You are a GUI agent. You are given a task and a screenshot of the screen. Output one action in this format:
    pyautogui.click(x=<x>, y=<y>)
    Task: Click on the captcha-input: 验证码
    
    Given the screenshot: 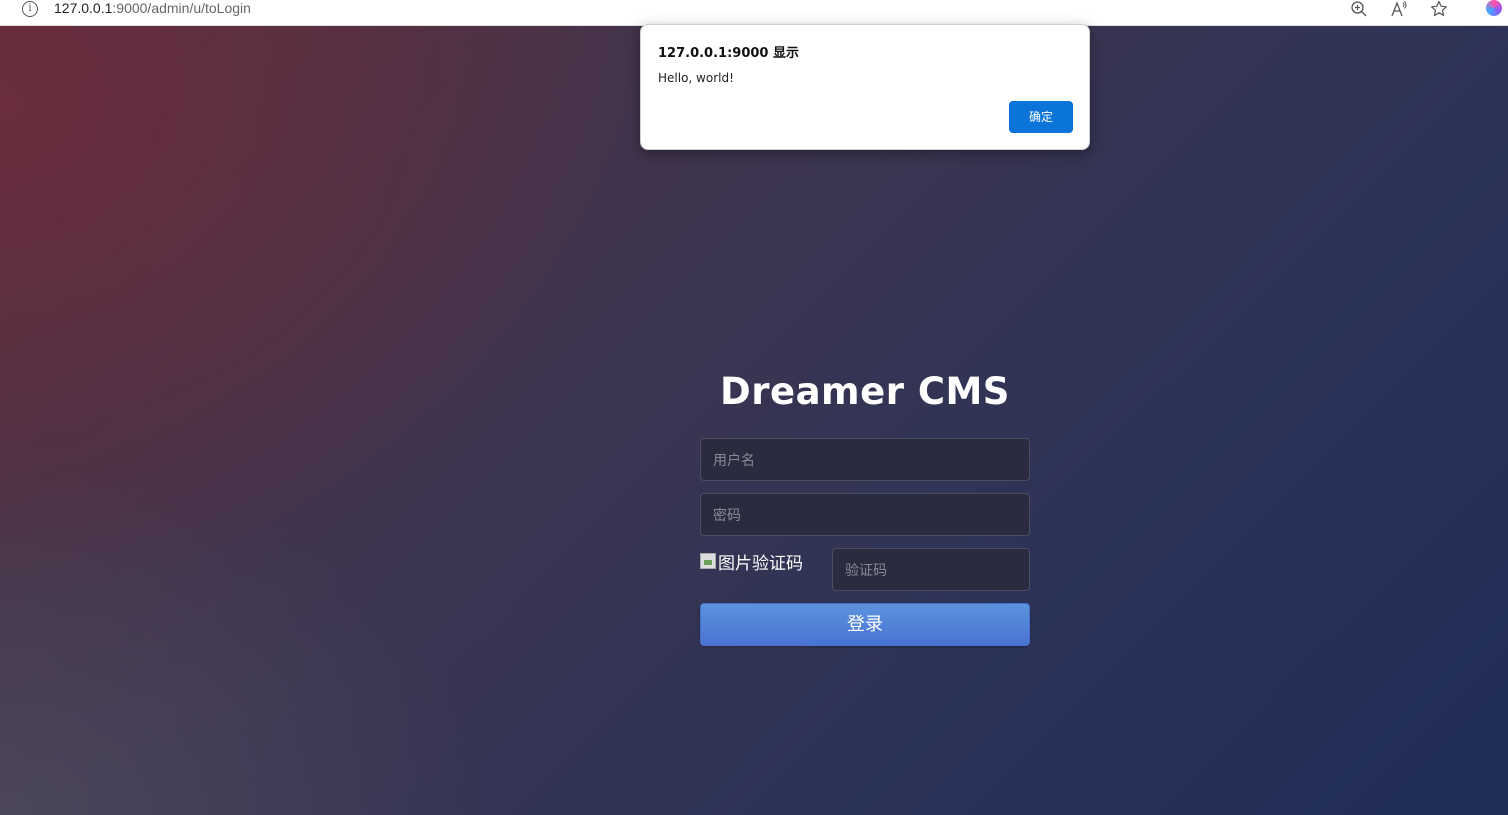 What is the action you would take?
    pyautogui.click(x=931, y=569)
    